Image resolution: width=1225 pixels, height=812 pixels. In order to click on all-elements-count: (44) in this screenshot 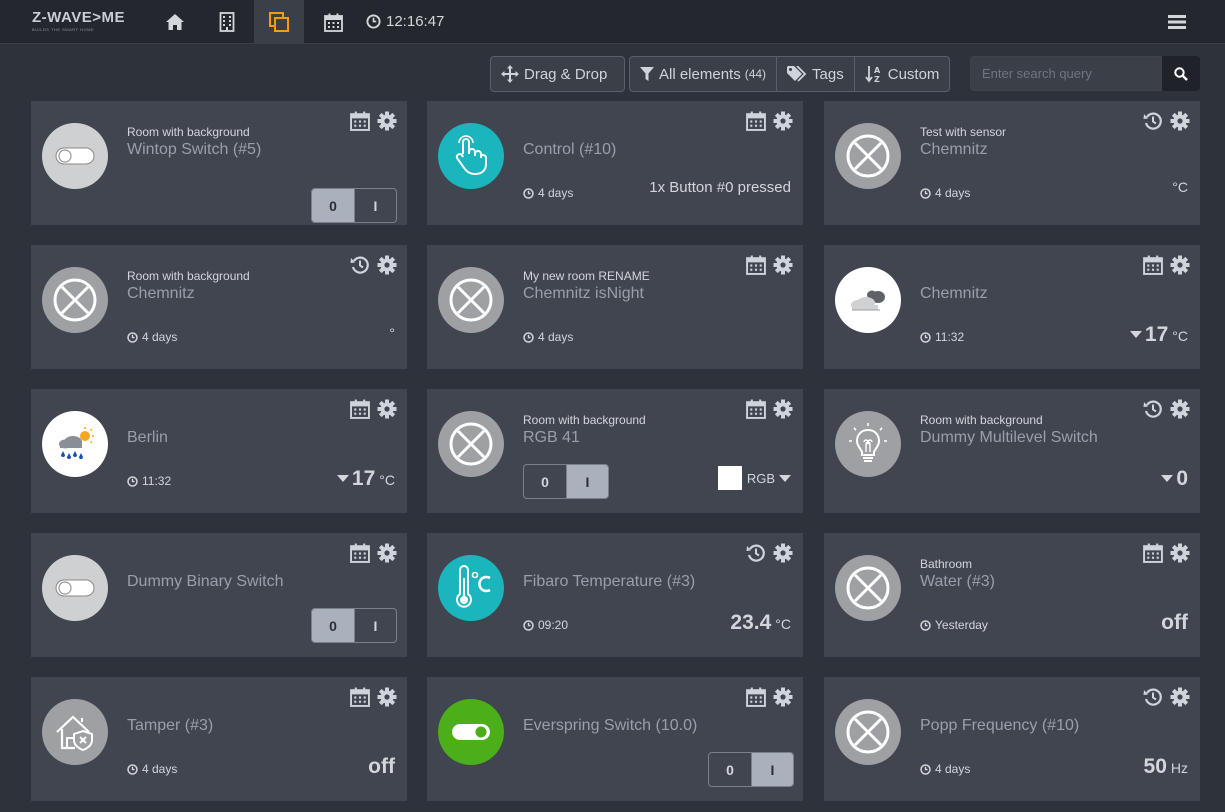, I will do `click(755, 74)`.